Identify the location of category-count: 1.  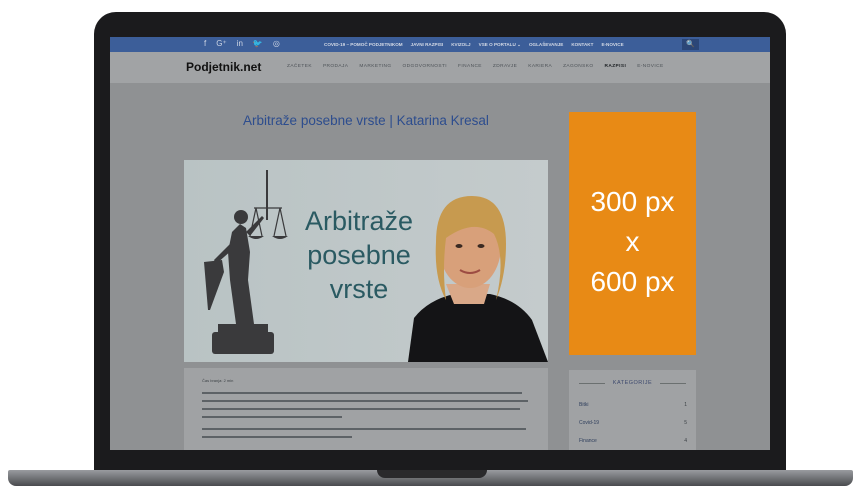
(685, 405).